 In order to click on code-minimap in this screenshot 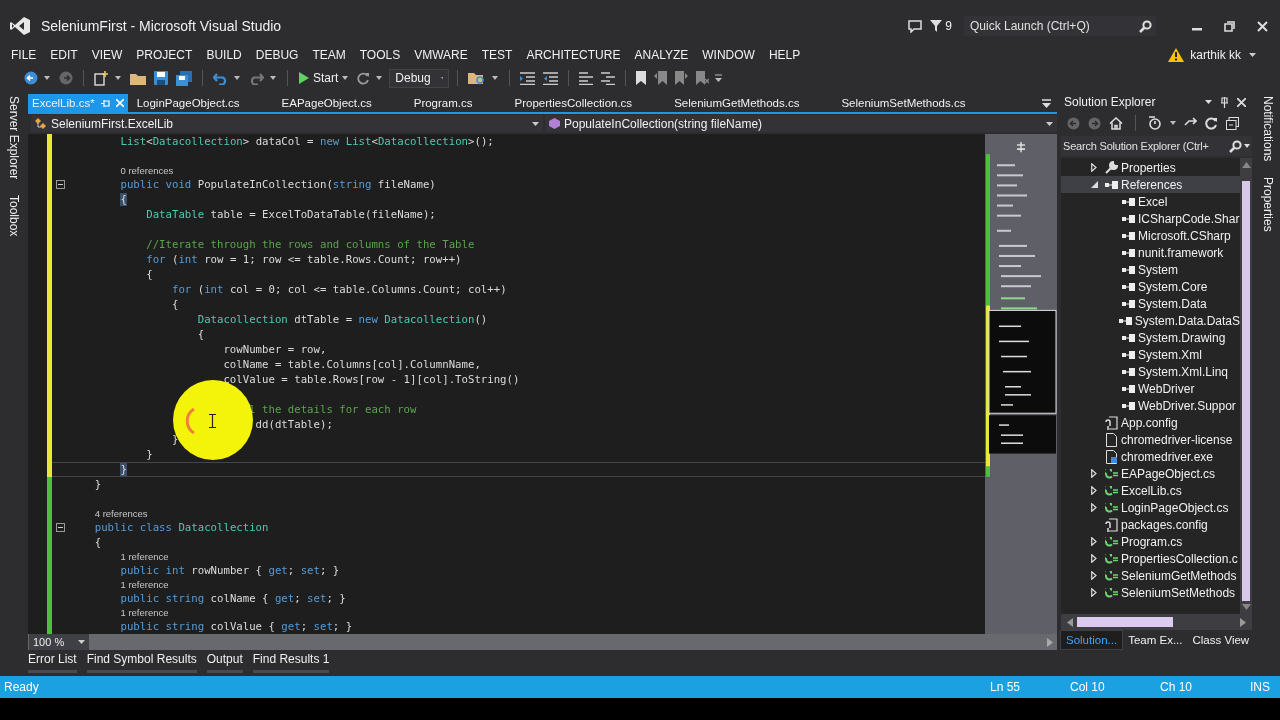, I will do `click(1021, 384)`.